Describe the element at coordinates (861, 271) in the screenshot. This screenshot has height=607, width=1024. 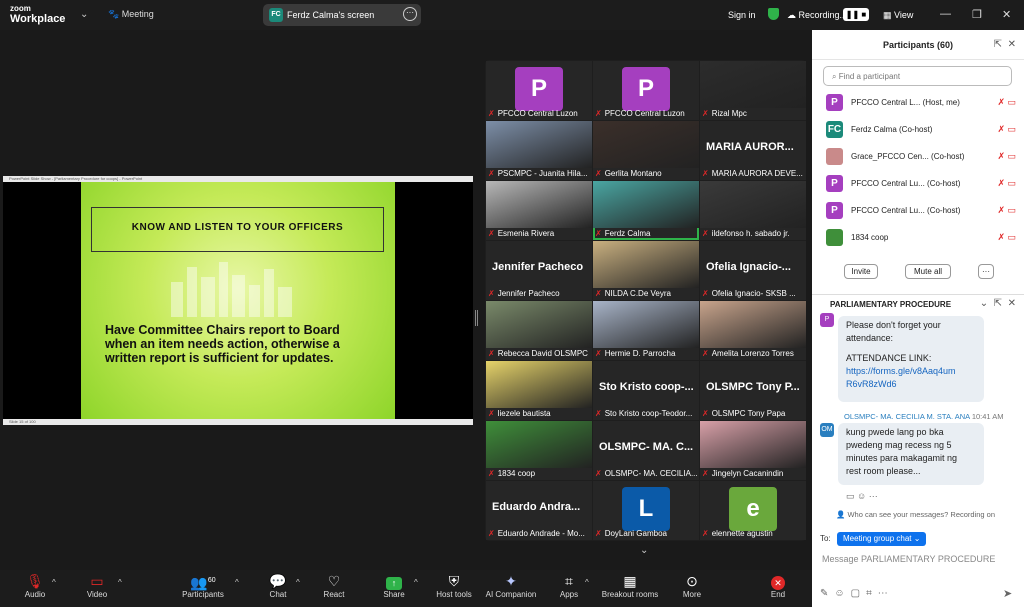
I see `invite-button: Invite` at that location.